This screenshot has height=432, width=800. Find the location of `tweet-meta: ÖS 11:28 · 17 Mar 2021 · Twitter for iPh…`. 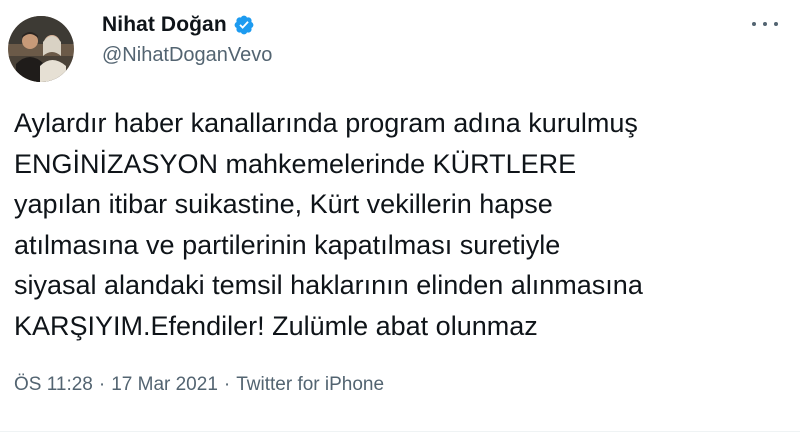

tweet-meta: ÖS 11:28 · 17 Mar 2021 · Twitter for iPh… is located at coordinates (199, 385).